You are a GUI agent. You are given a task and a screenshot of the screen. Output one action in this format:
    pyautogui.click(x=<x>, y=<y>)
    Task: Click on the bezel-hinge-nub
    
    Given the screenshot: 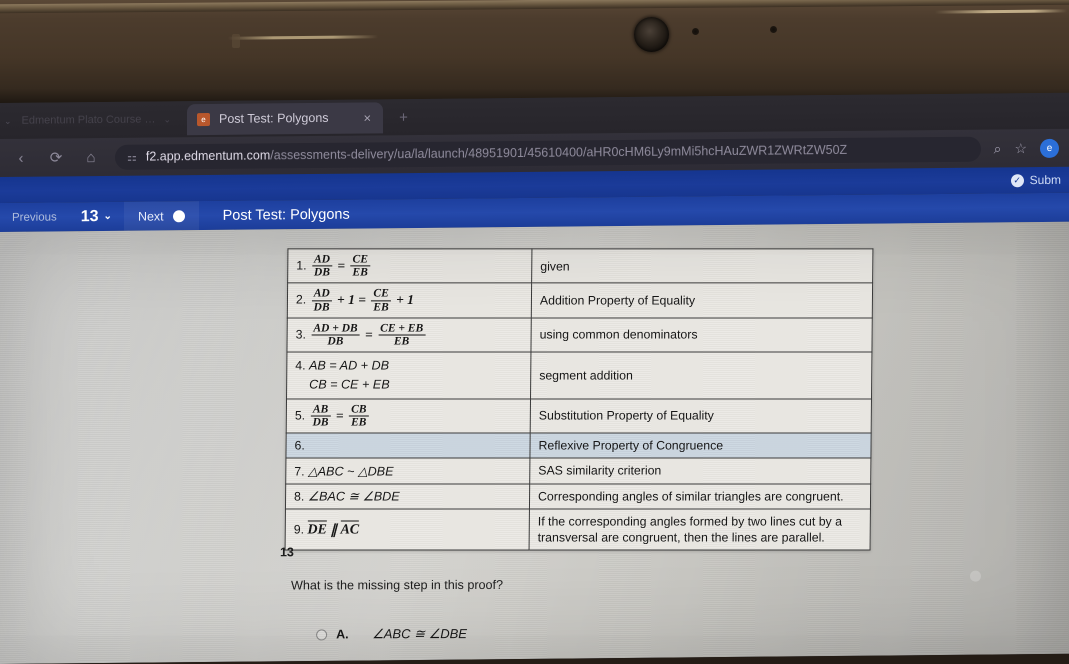 What is the action you would take?
    pyautogui.click(x=236, y=41)
    